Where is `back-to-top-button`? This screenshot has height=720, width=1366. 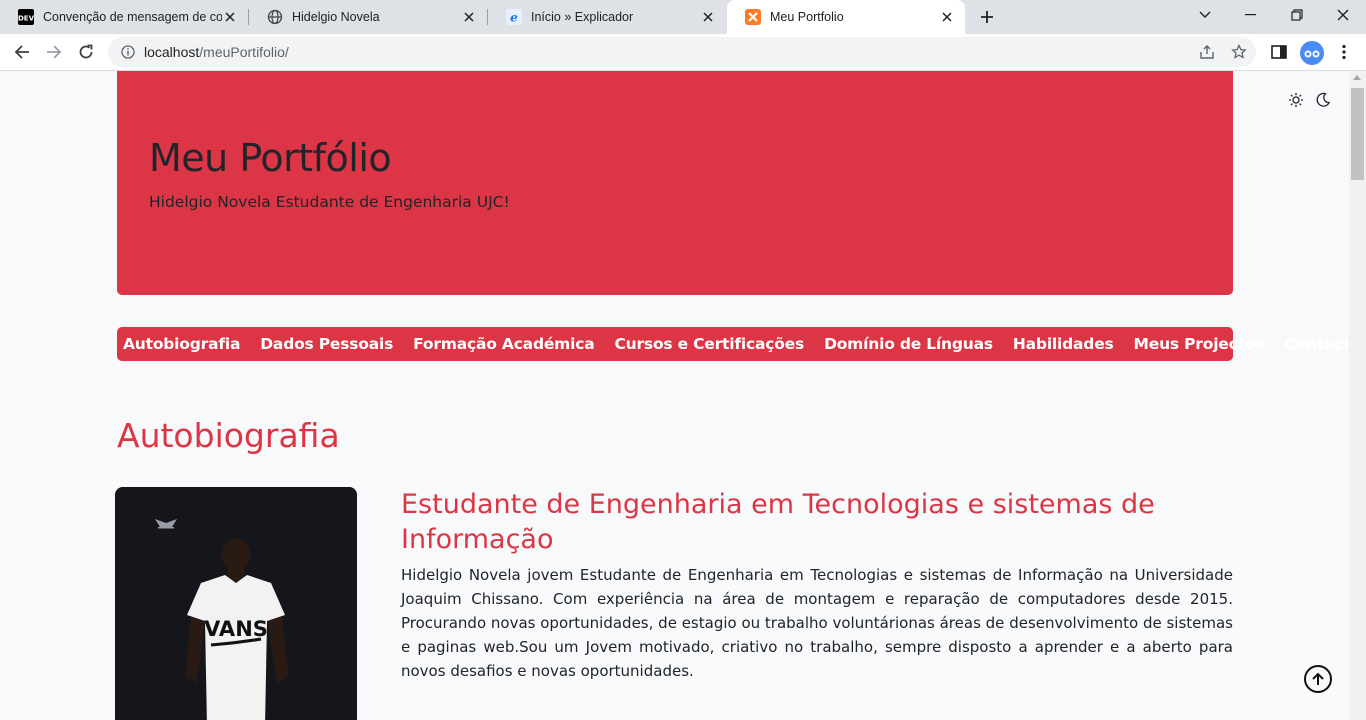 back-to-top-button is located at coordinates (1318, 679).